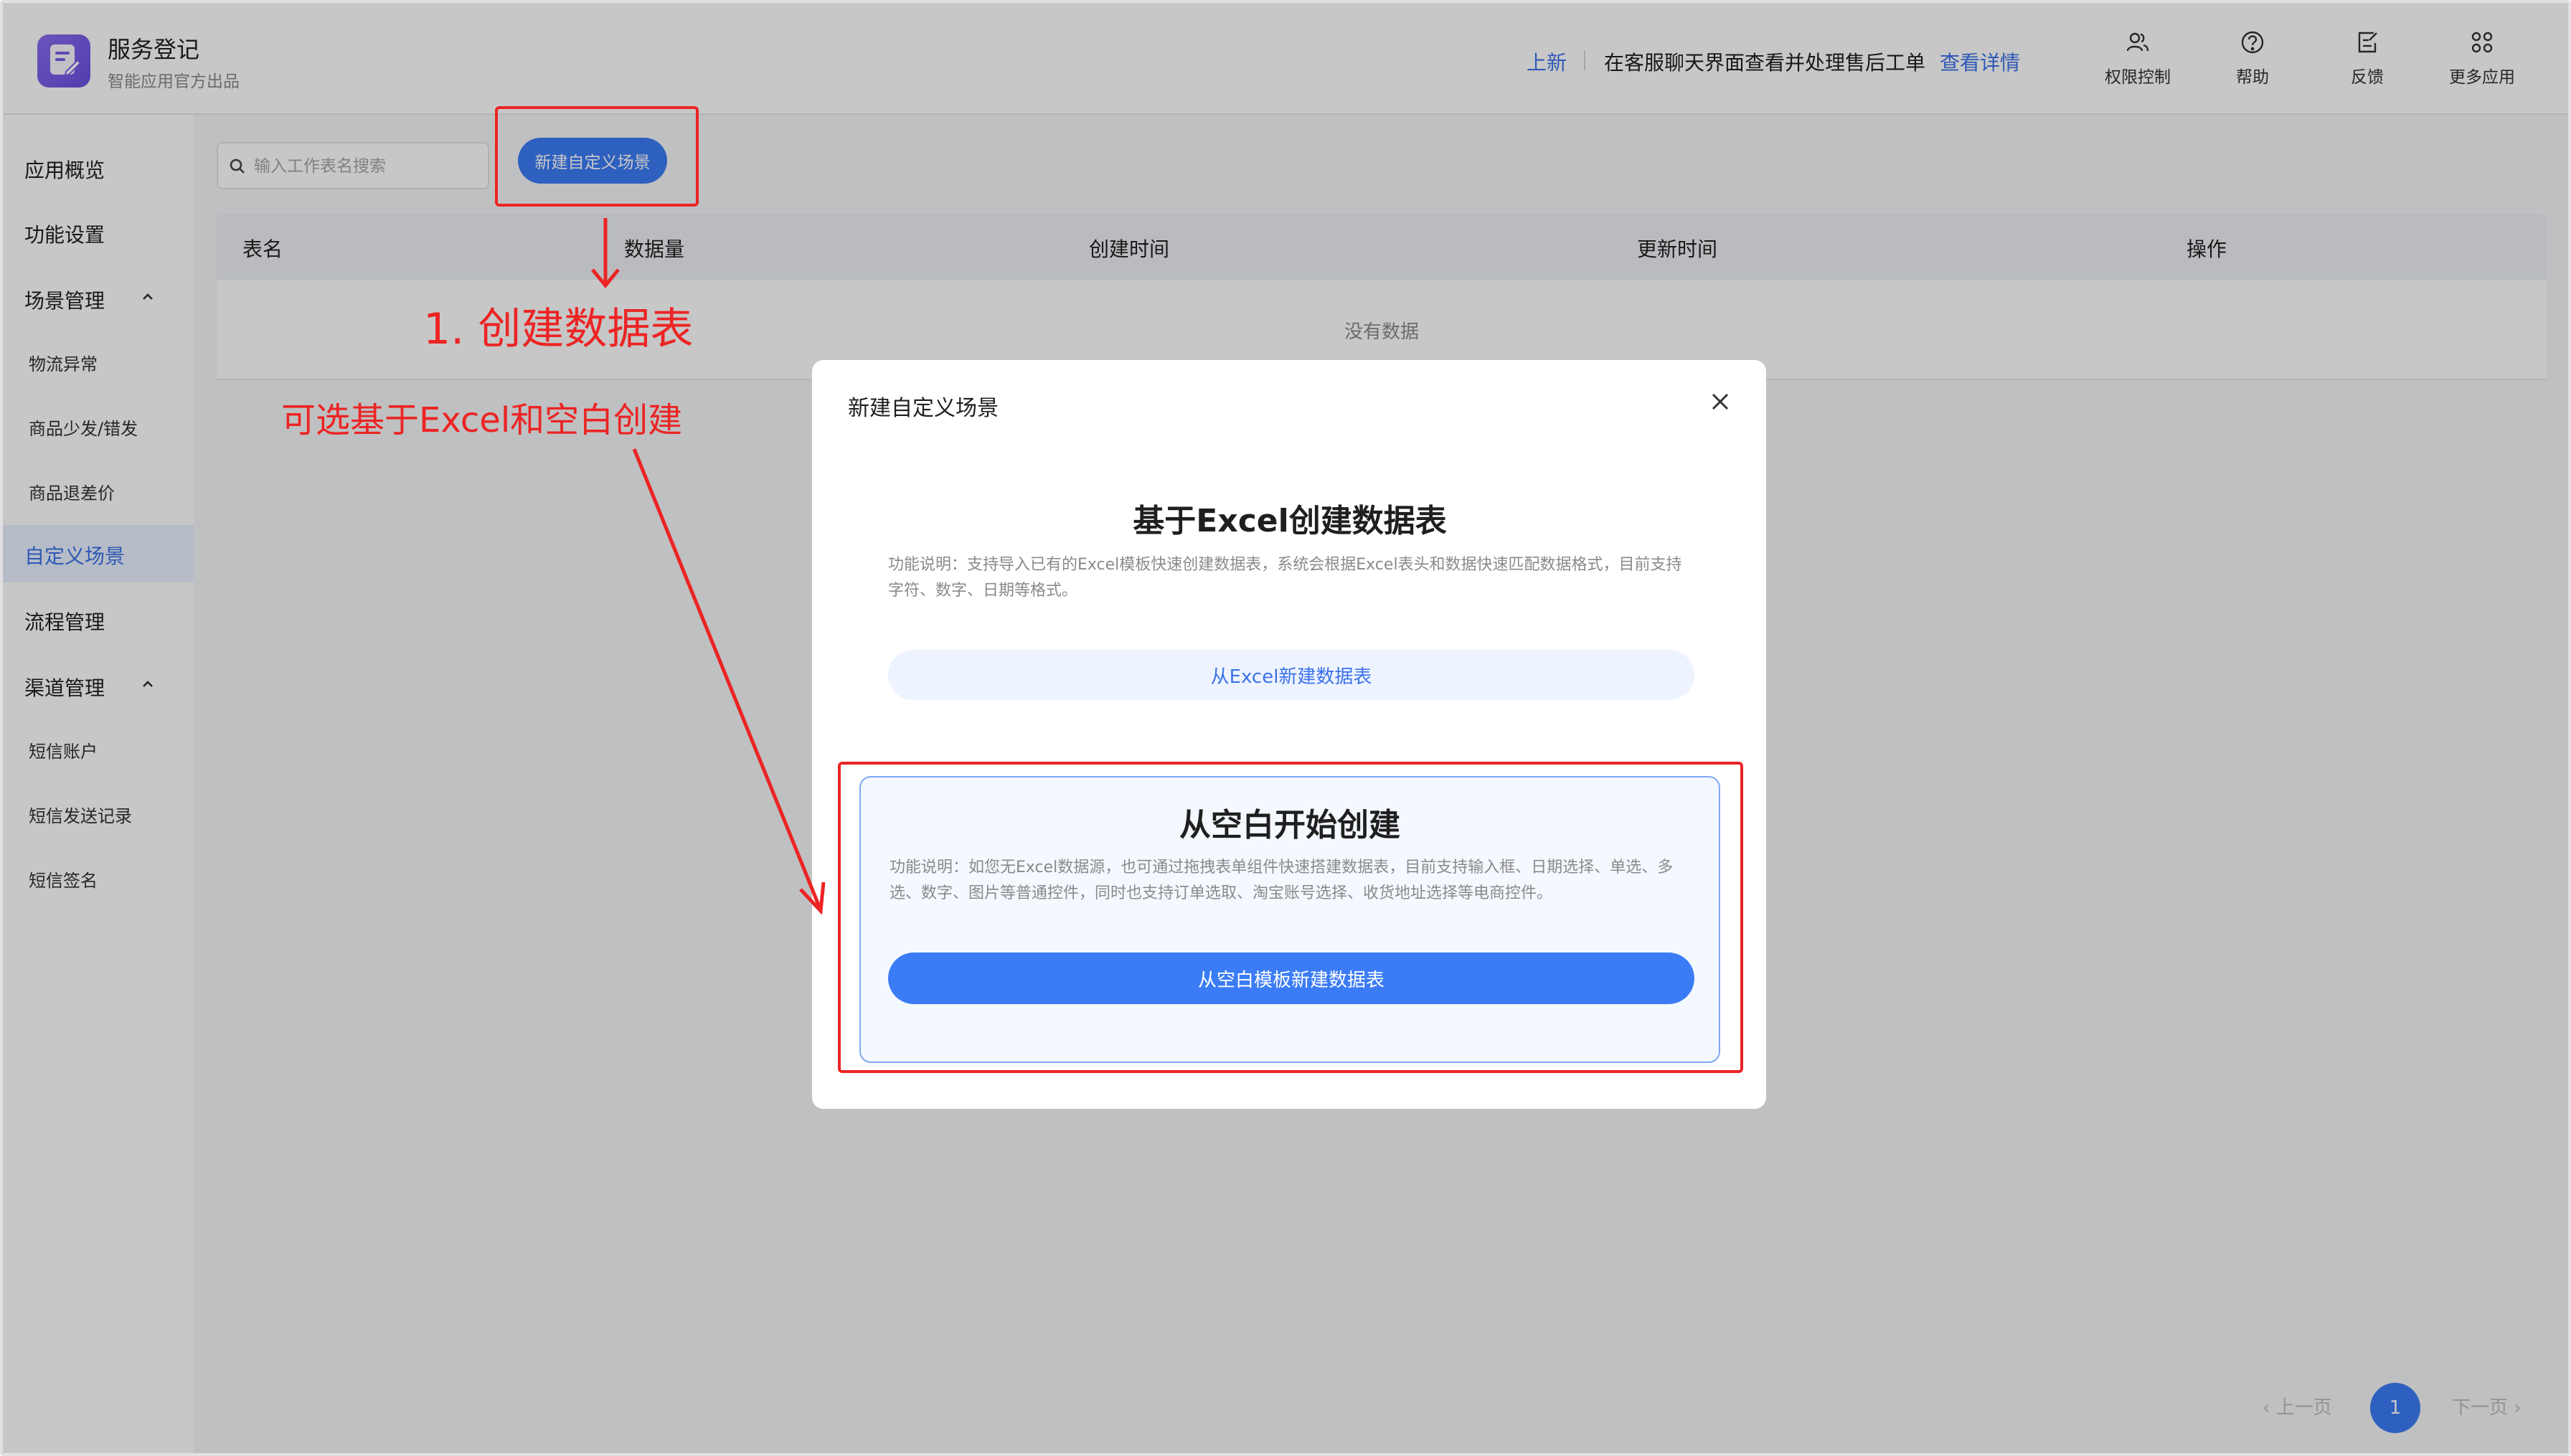  I want to click on annotation-arrows, so click(708, 566).